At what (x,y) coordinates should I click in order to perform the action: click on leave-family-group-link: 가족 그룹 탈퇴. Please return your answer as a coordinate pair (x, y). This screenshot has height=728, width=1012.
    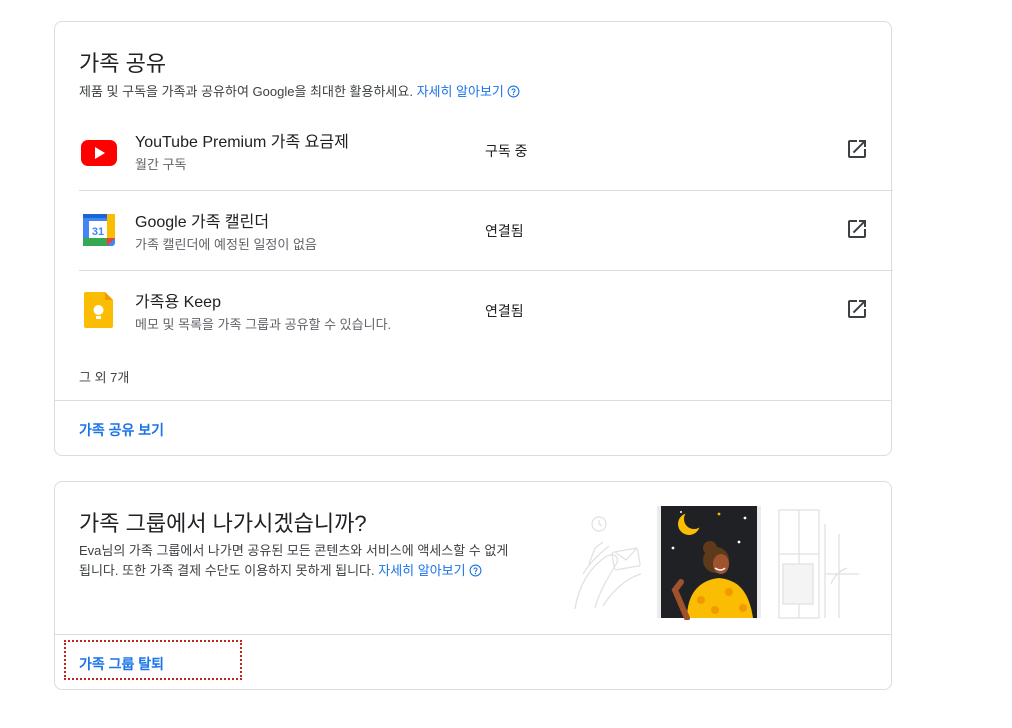
    Looking at the image, I should click on (121, 664).